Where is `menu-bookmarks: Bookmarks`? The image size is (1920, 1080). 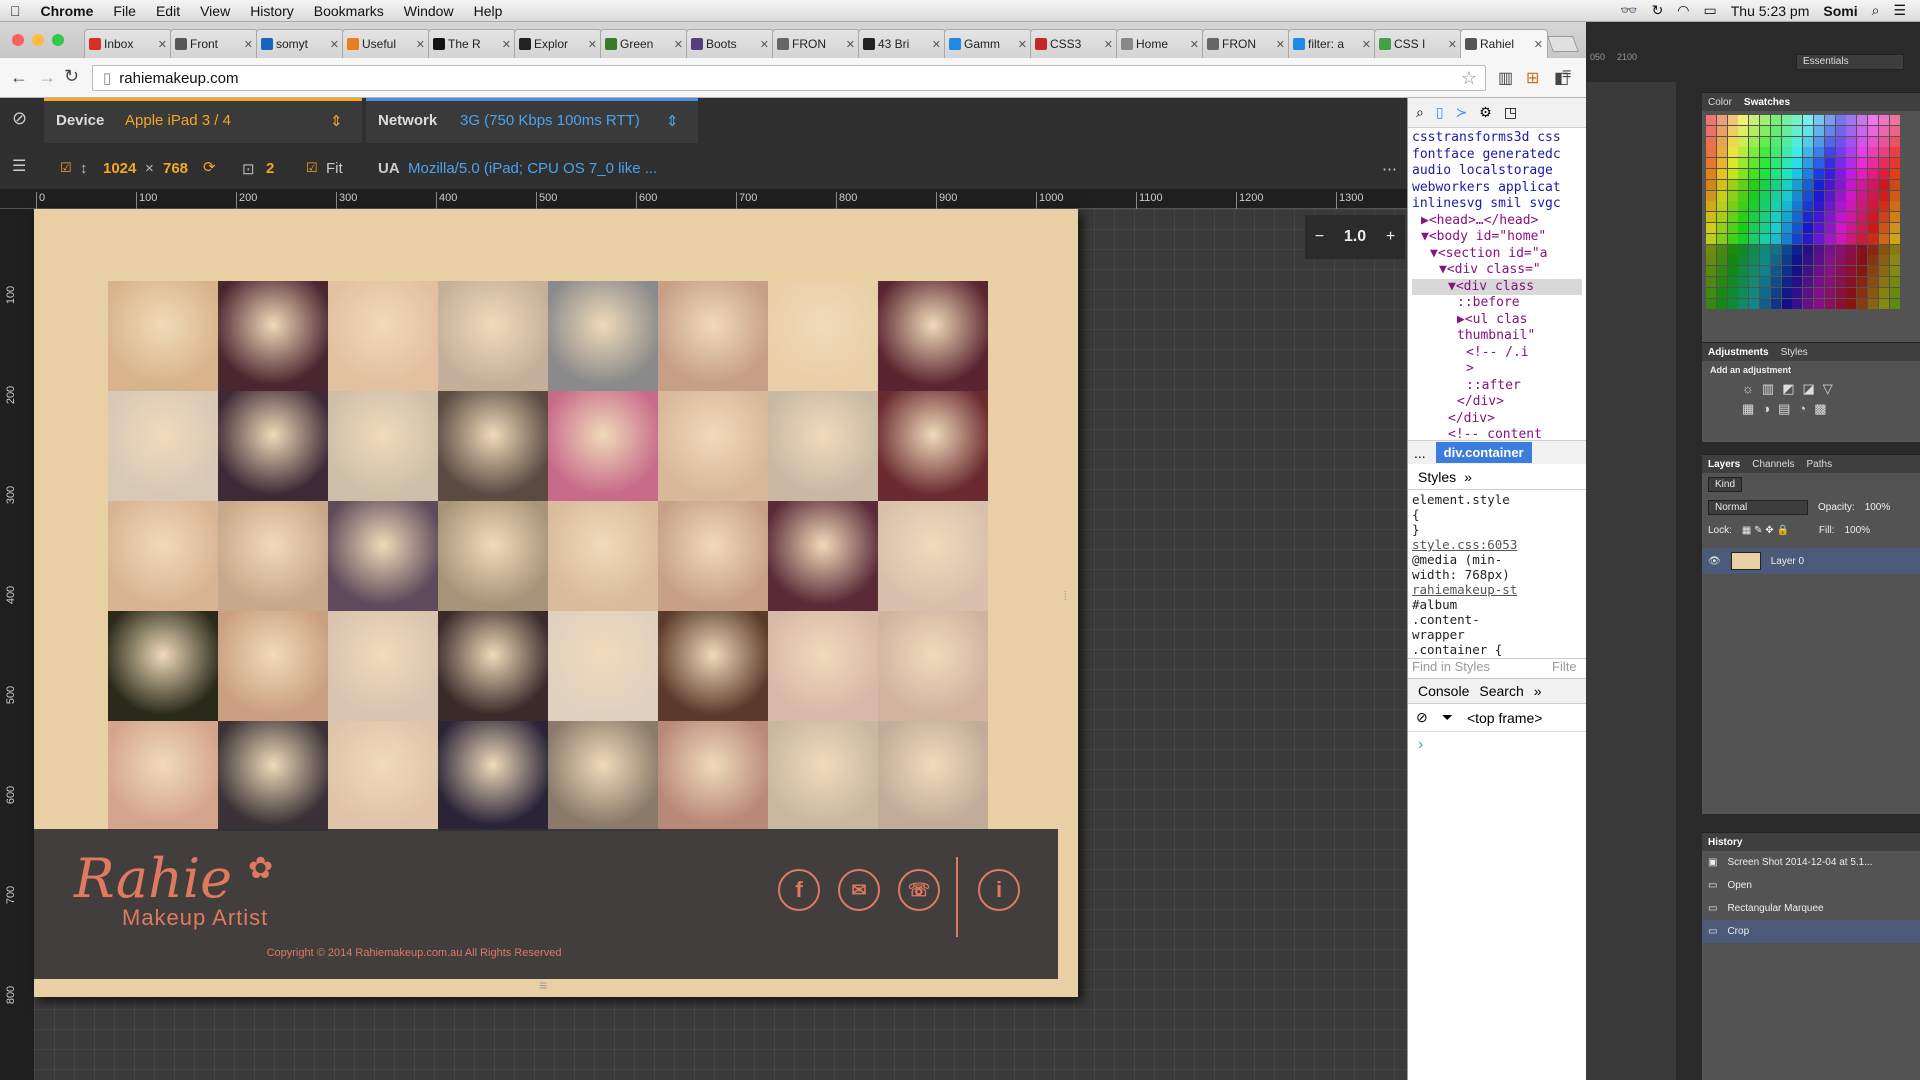 menu-bookmarks: Bookmarks is located at coordinates (349, 11).